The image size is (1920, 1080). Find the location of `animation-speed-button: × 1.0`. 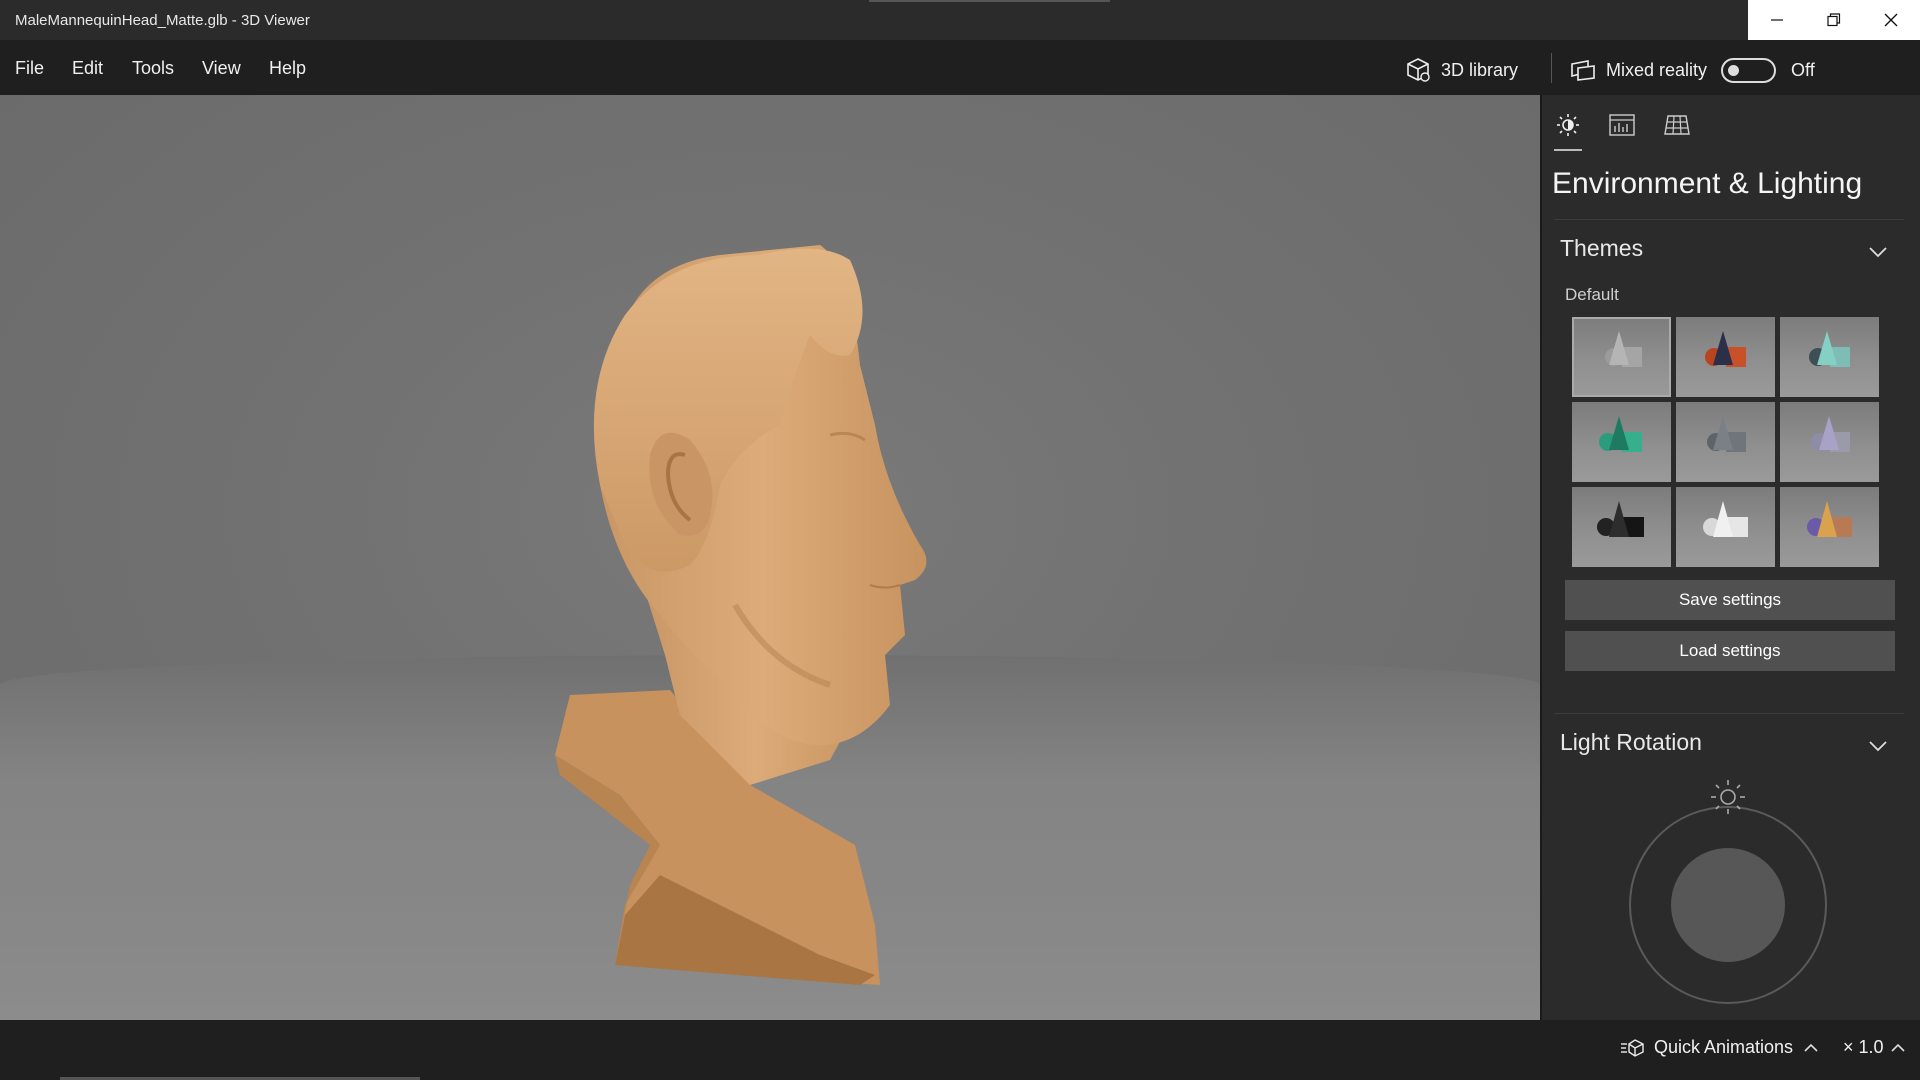

animation-speed-button: × 1.0 is located at coordinates (1874, 1047).